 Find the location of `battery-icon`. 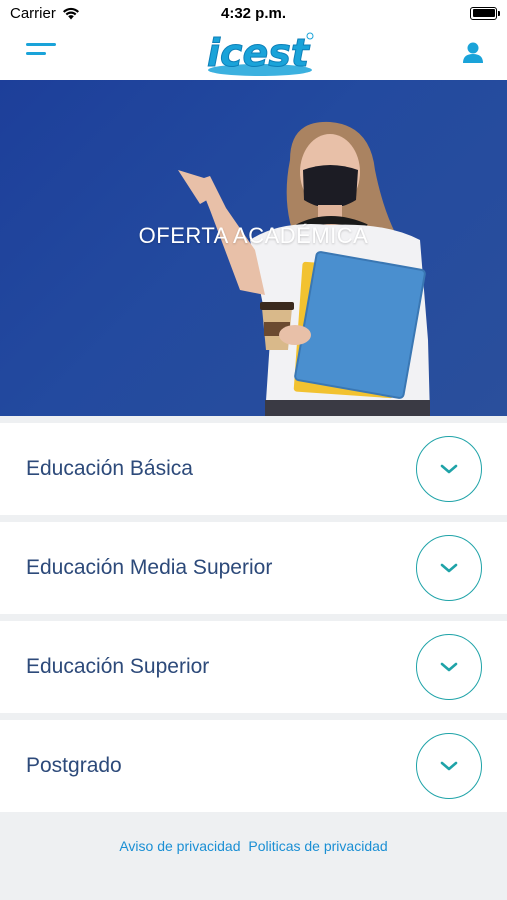

battery-icon is located at coordinates (485, 13).